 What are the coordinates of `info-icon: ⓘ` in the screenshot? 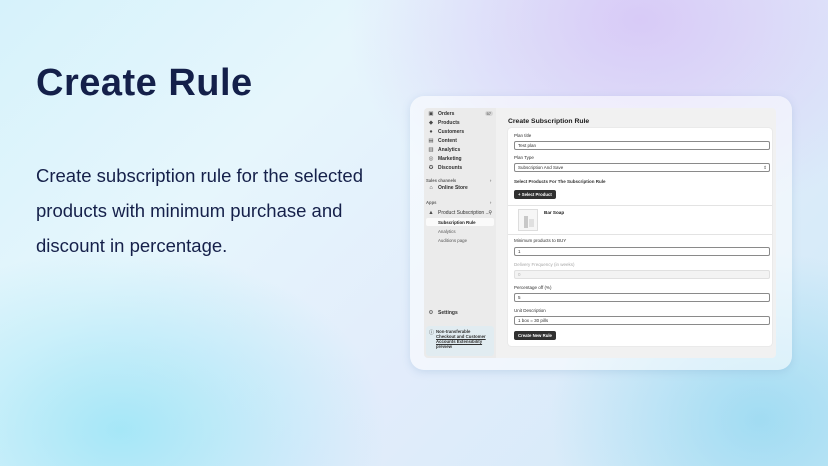 It's located at (432, 333).